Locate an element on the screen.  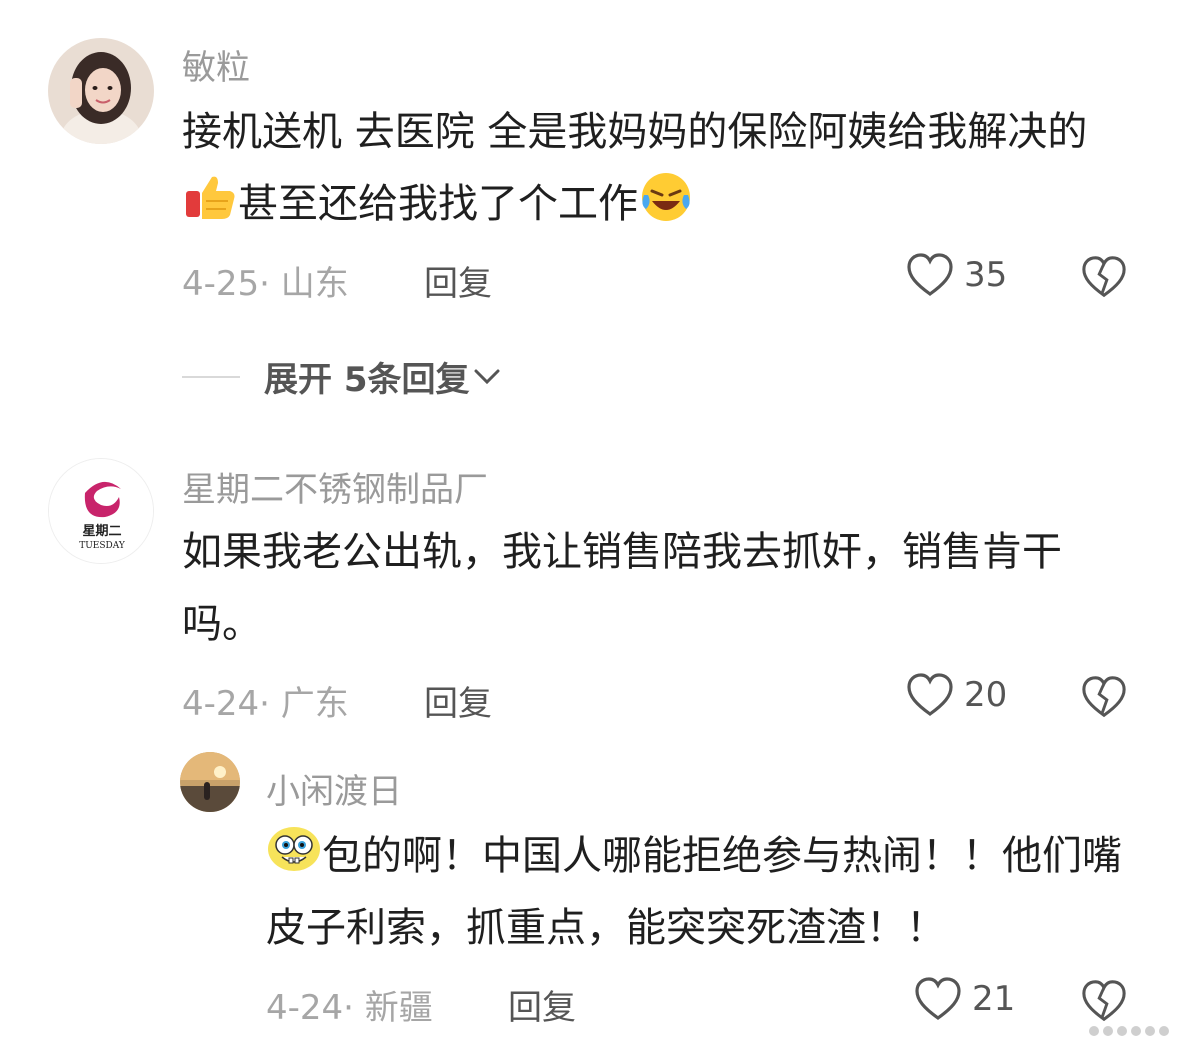
expand-replies-label: 展开 5条回复 is located at coordinates (367, 380).